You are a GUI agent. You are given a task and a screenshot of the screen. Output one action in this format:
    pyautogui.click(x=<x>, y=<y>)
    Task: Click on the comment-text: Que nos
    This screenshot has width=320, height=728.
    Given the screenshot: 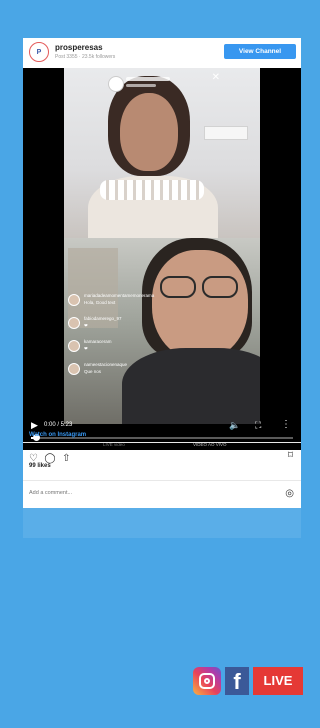 What is the action you would take?
    pyautogui.click(x=93, y=371)
    